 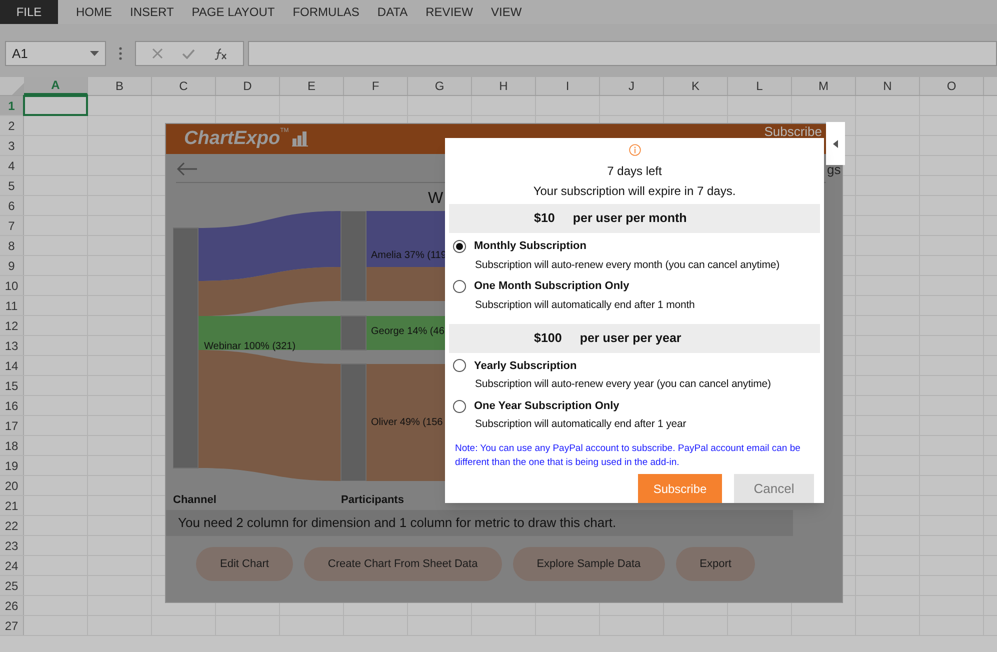 I want to click on chart-title: W, so click(x=436, y=199).